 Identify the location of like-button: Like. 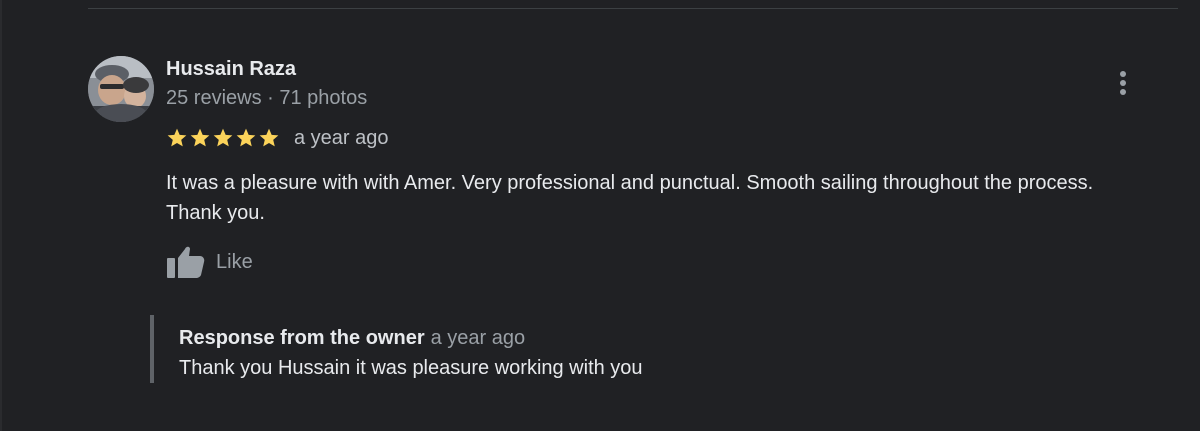
(209, 262).